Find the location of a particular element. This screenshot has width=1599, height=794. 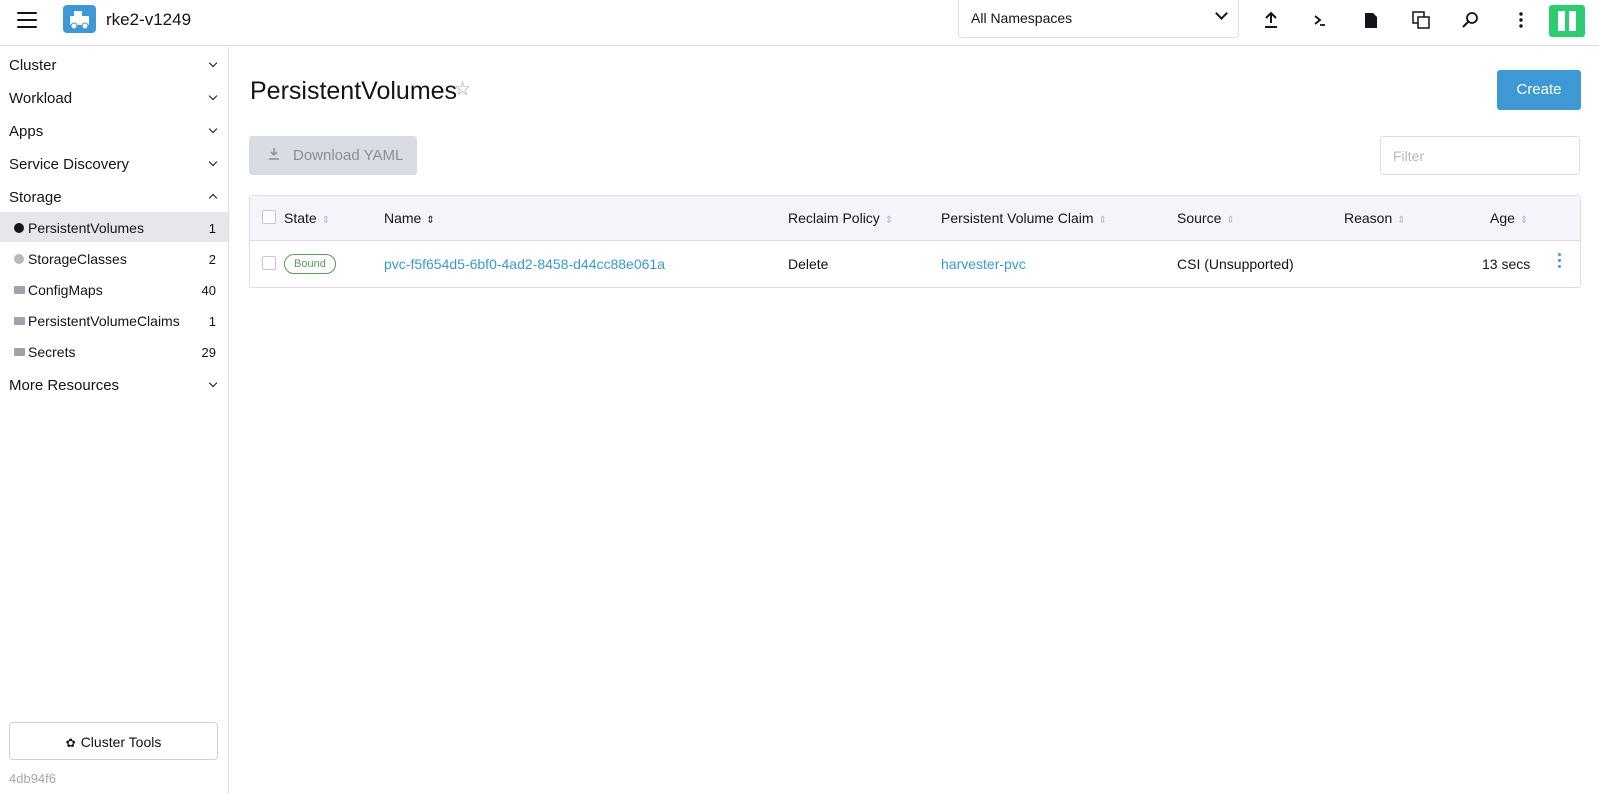

column-header-reclaim-policy: Reclaim Policy ⇕ is located at coordinates (840, 218).